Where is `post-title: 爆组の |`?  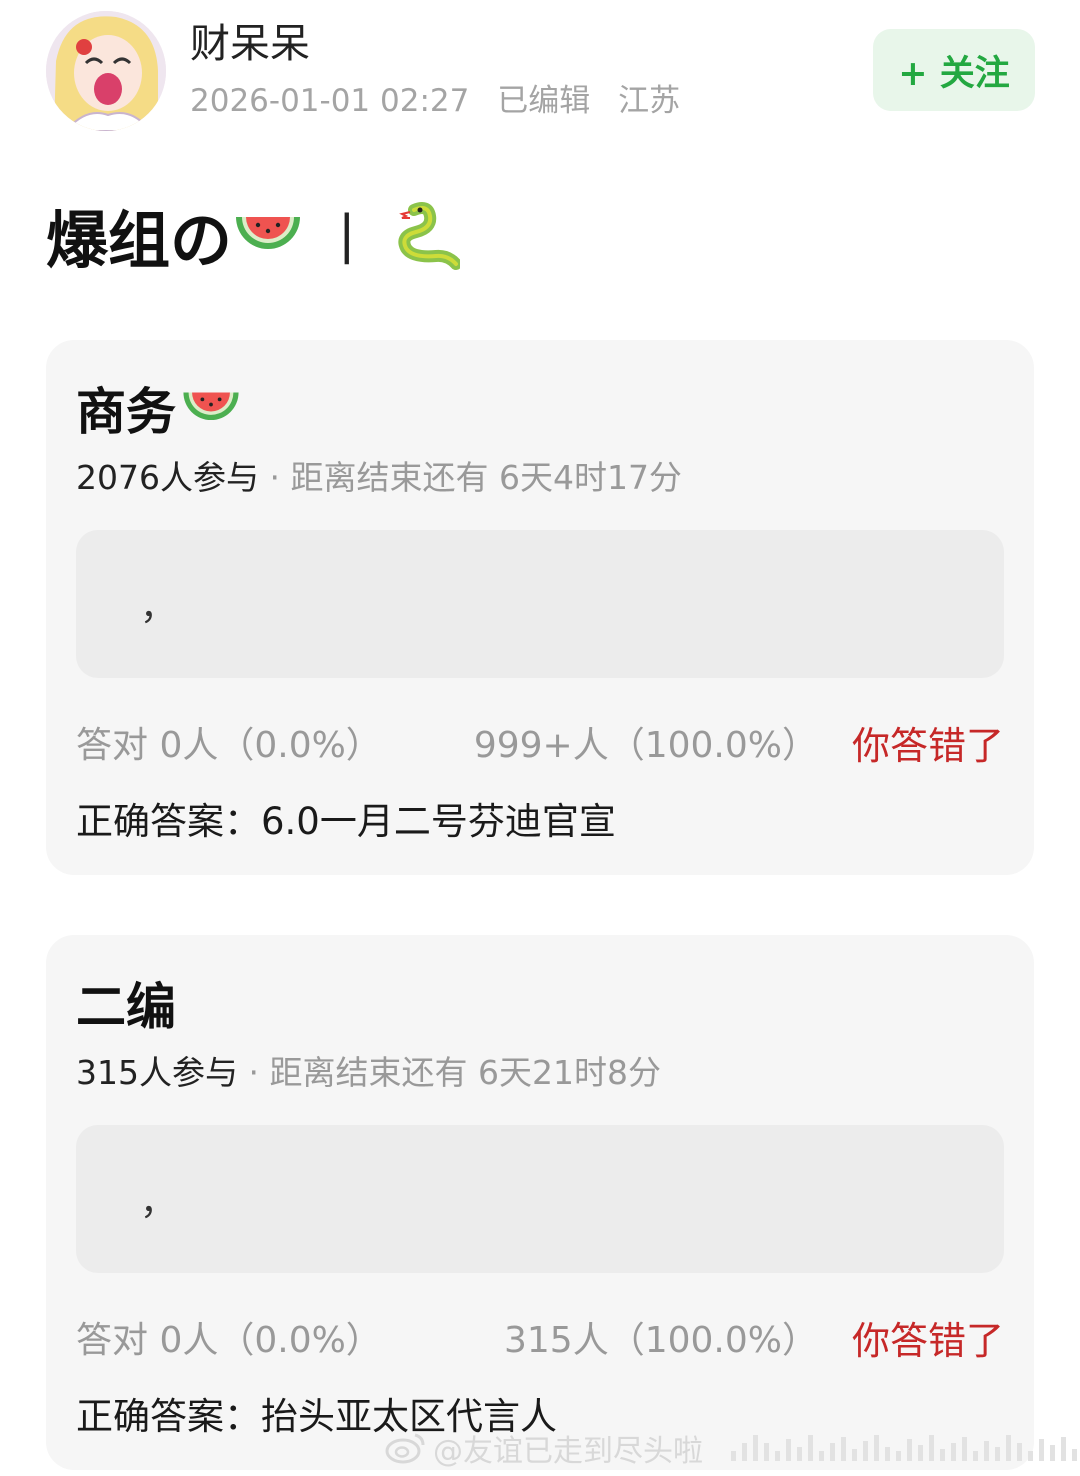 post-title: 爆组の | is located at coordinates (253, 236).